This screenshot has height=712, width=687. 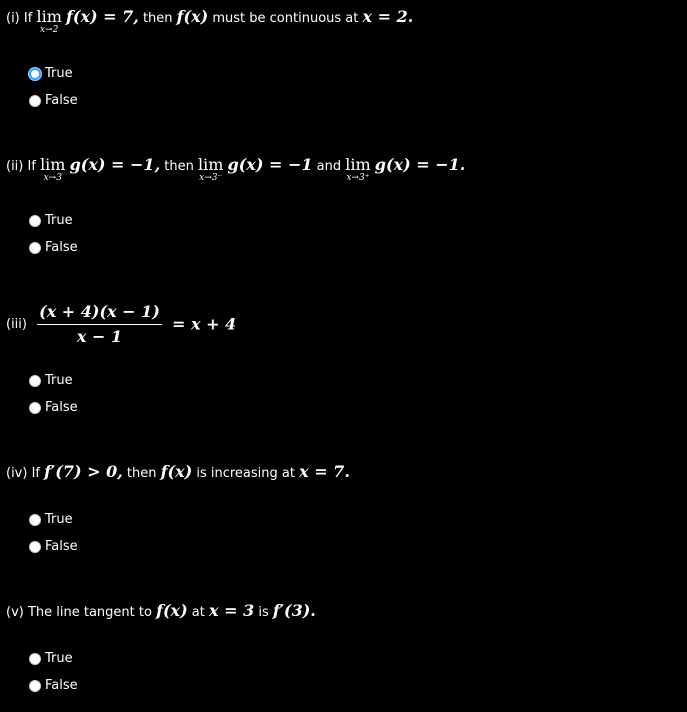 What do you see at coordinates (83, 471) in the screenshot?
I see `q4-expr1: f′(7) > 0,` at bounding box center [83, 471].